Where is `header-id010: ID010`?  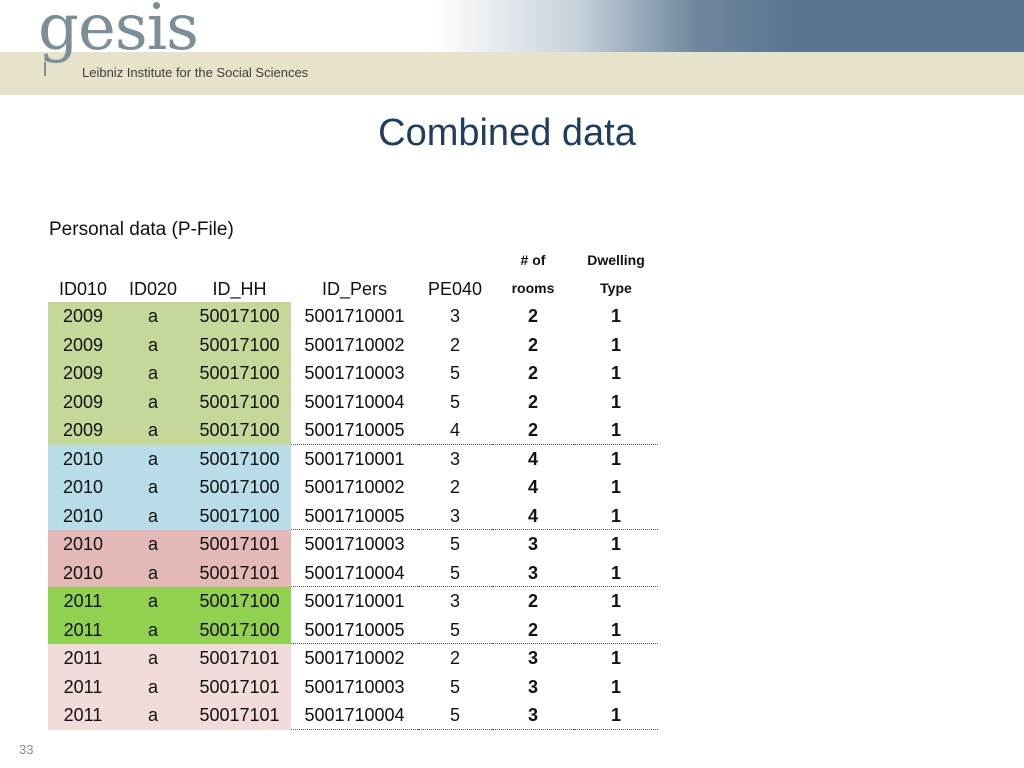
header-id010: ID010 is located at coordinates (83, 289).